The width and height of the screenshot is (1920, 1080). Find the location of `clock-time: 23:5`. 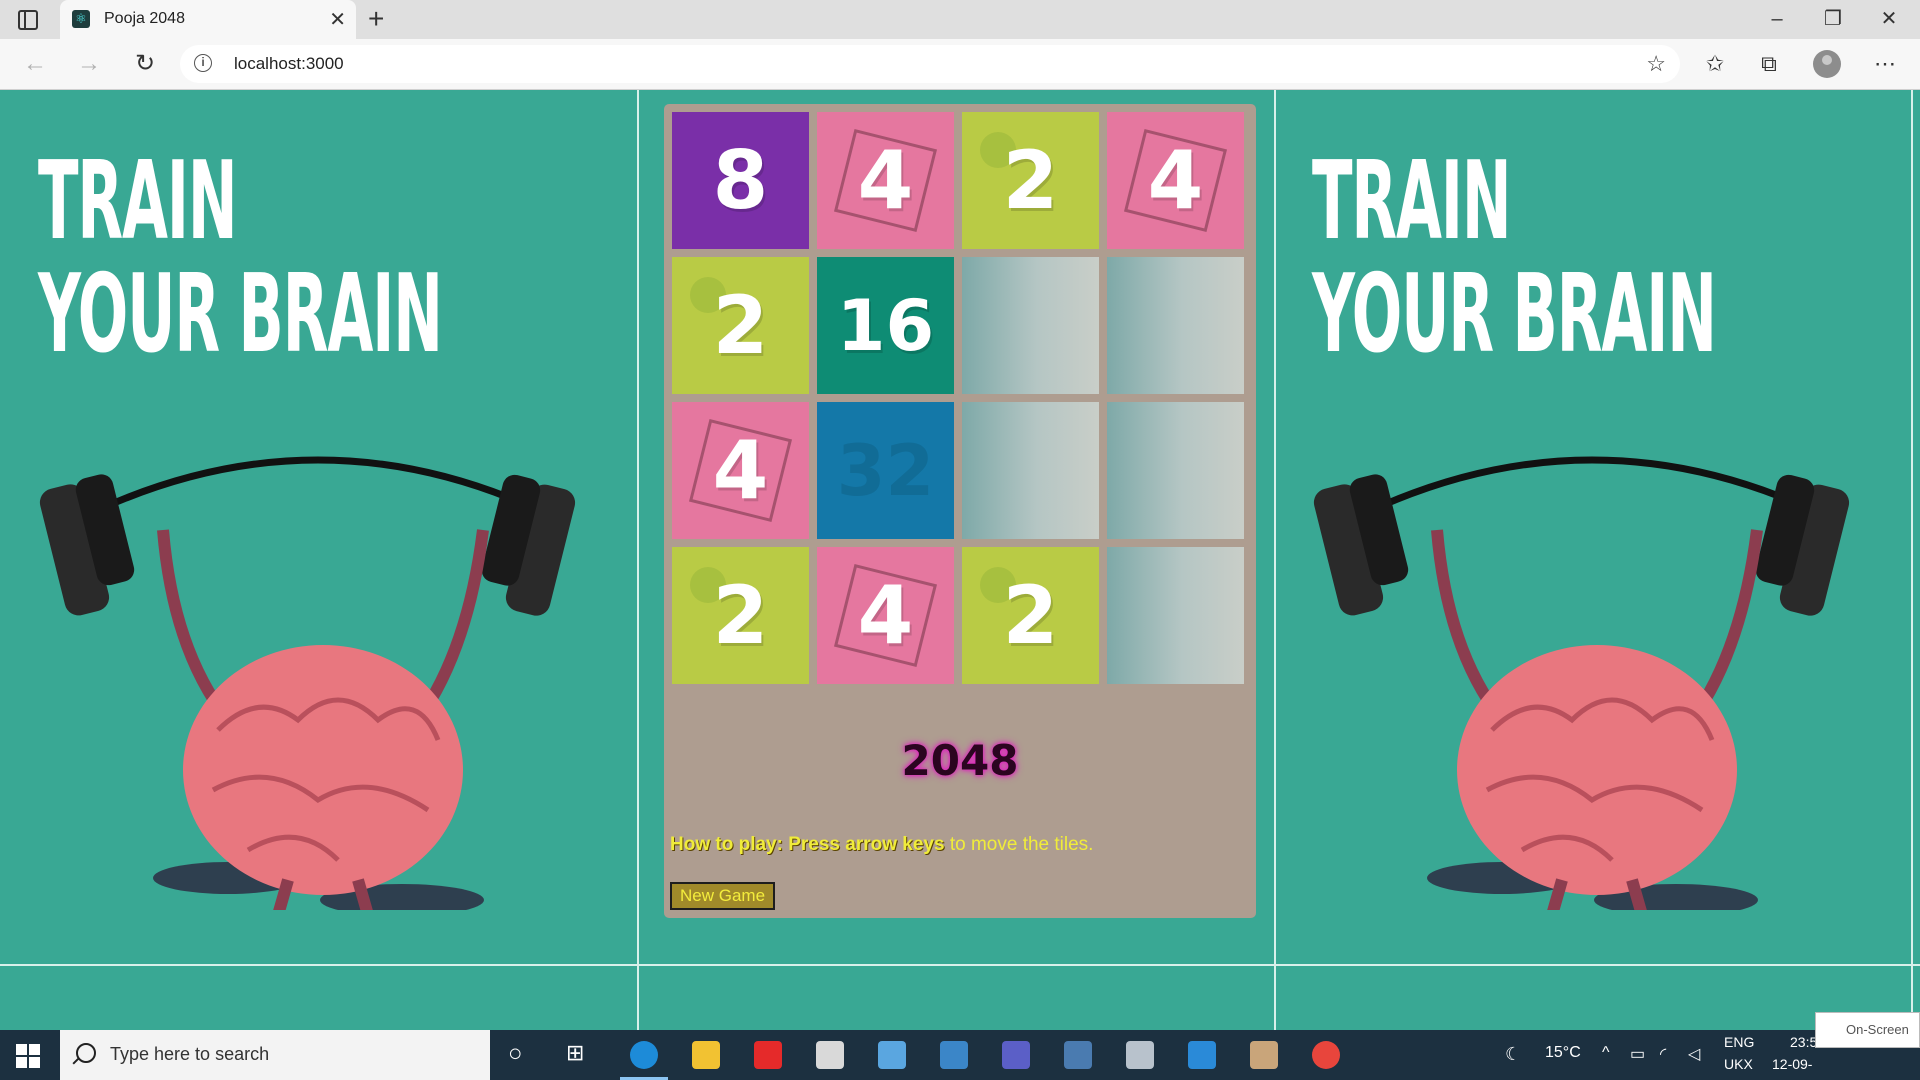

clock-time: 23:5 is located at coordinates (1803, 1042).